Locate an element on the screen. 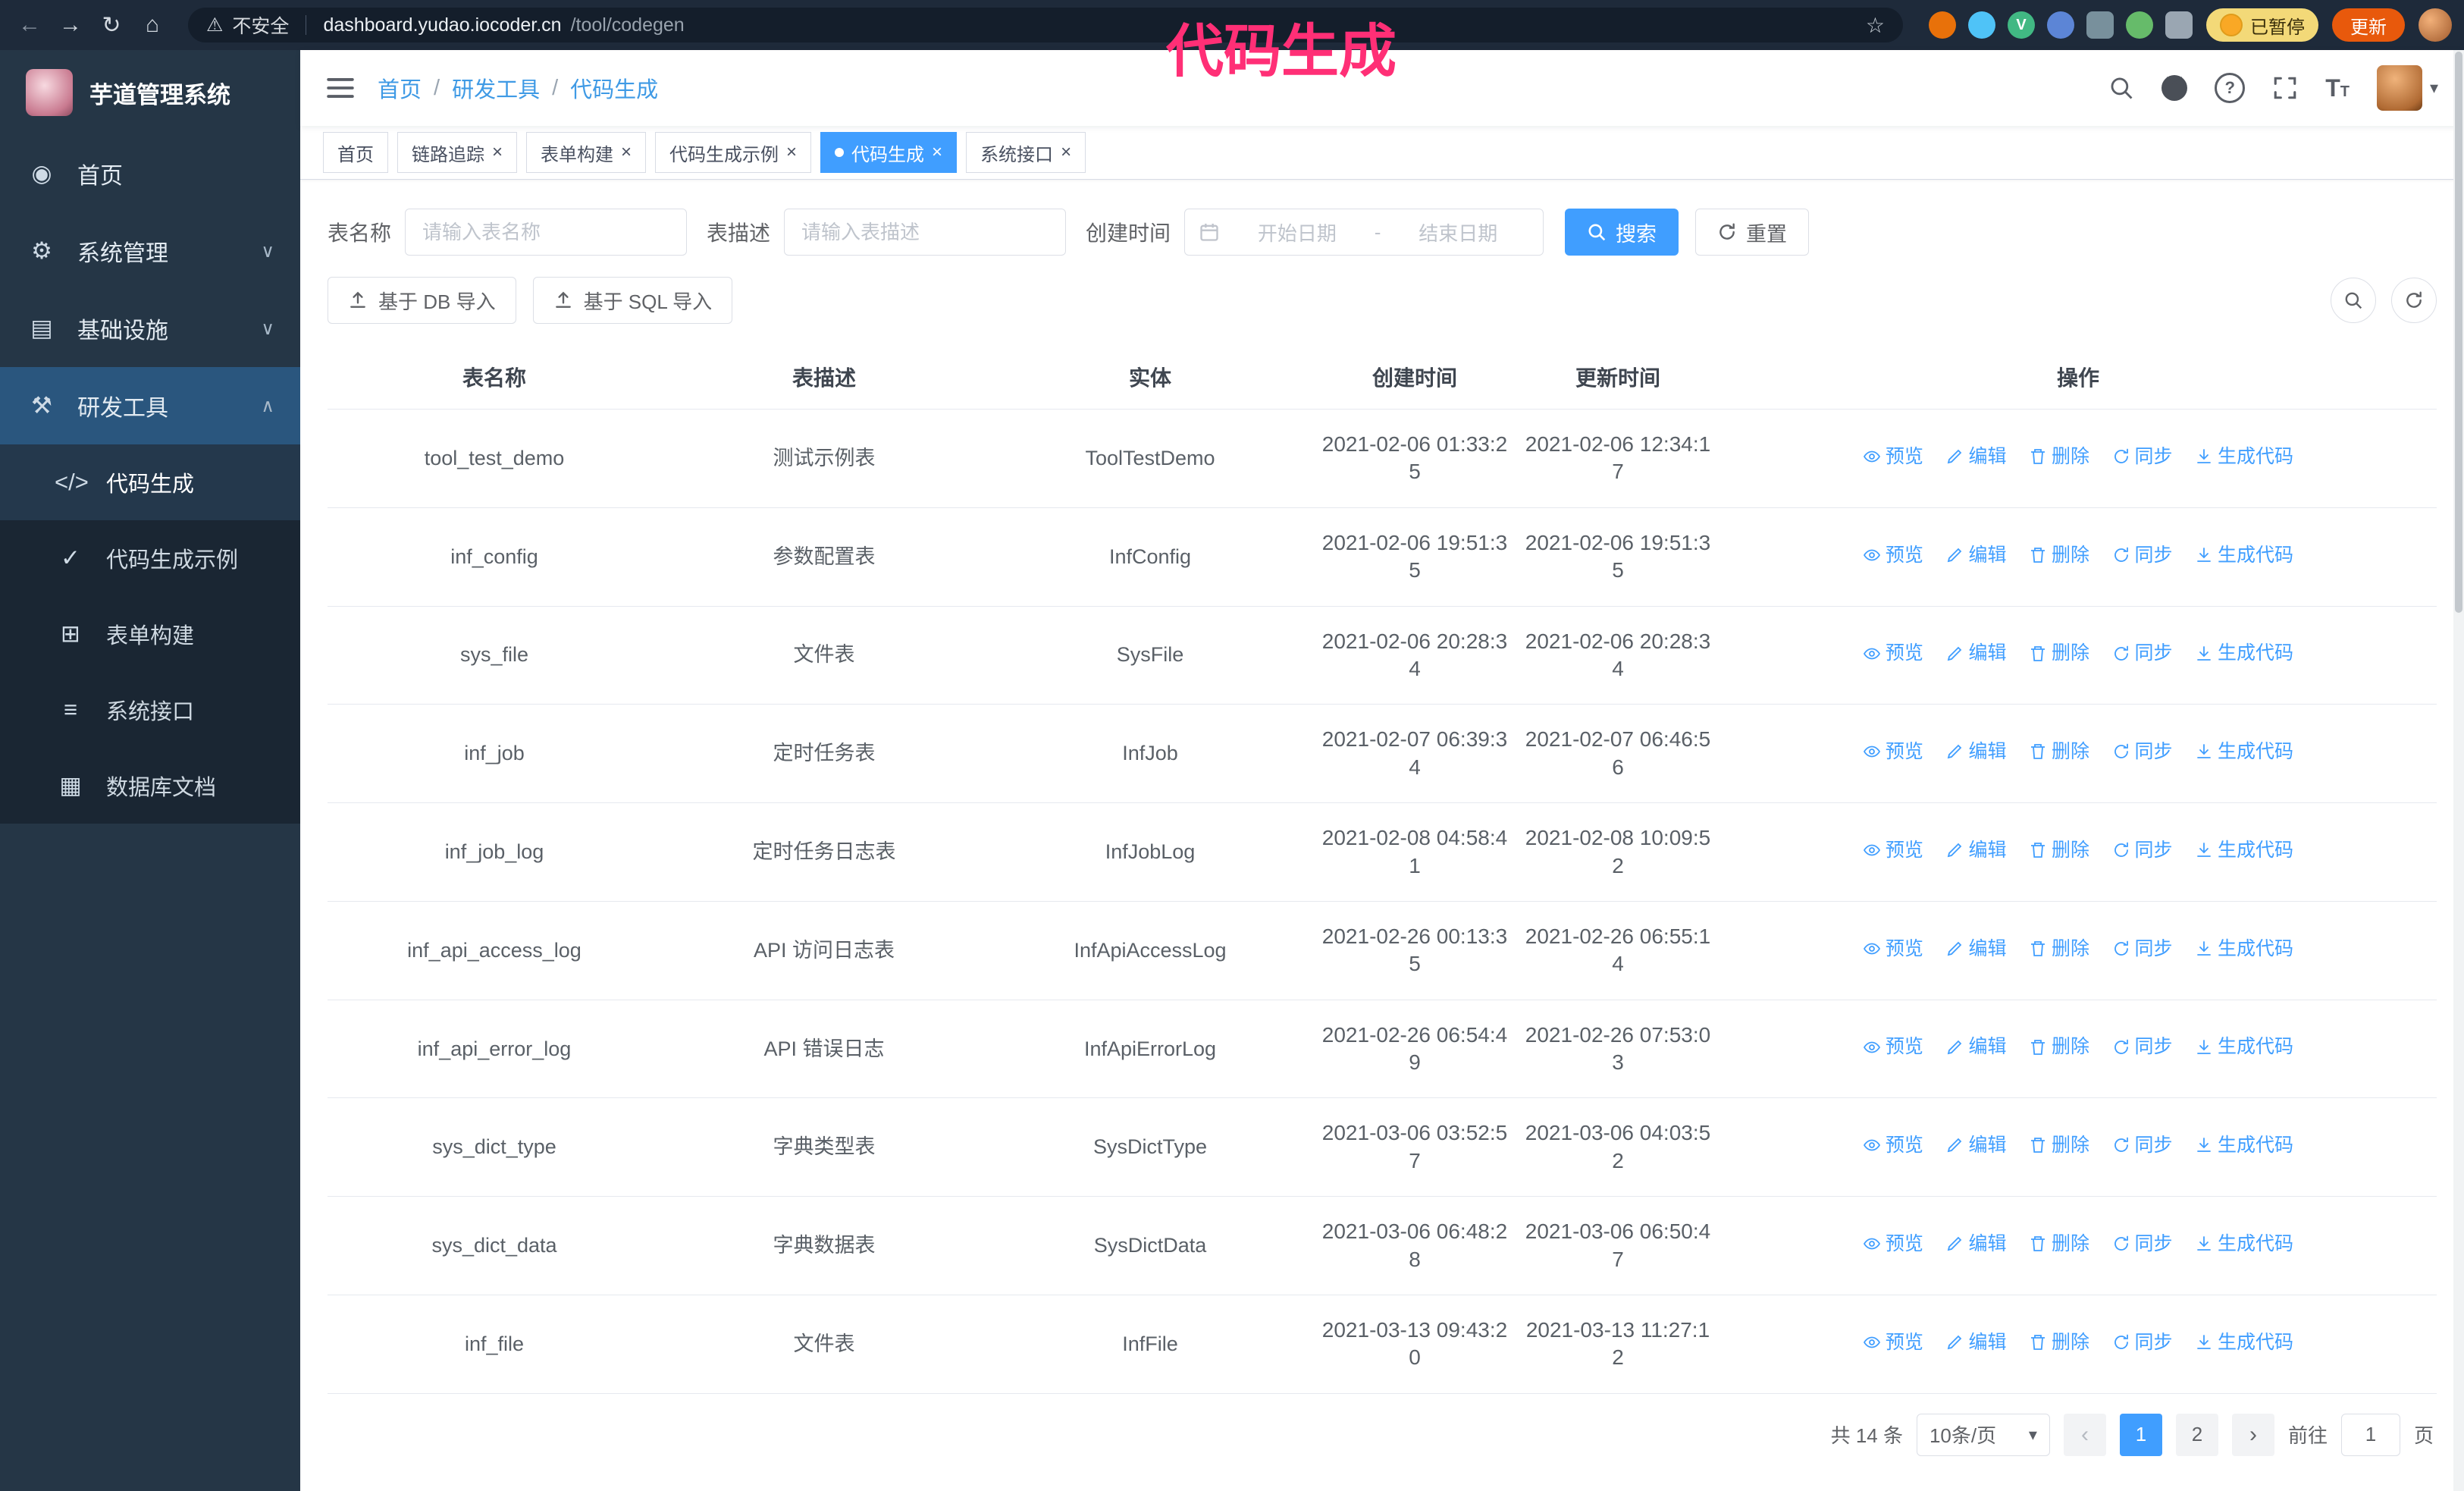 Image resolution: width=2464 pixels, height=1491 pixels. fullscreen-icon is located at coordinates (2285, 88).